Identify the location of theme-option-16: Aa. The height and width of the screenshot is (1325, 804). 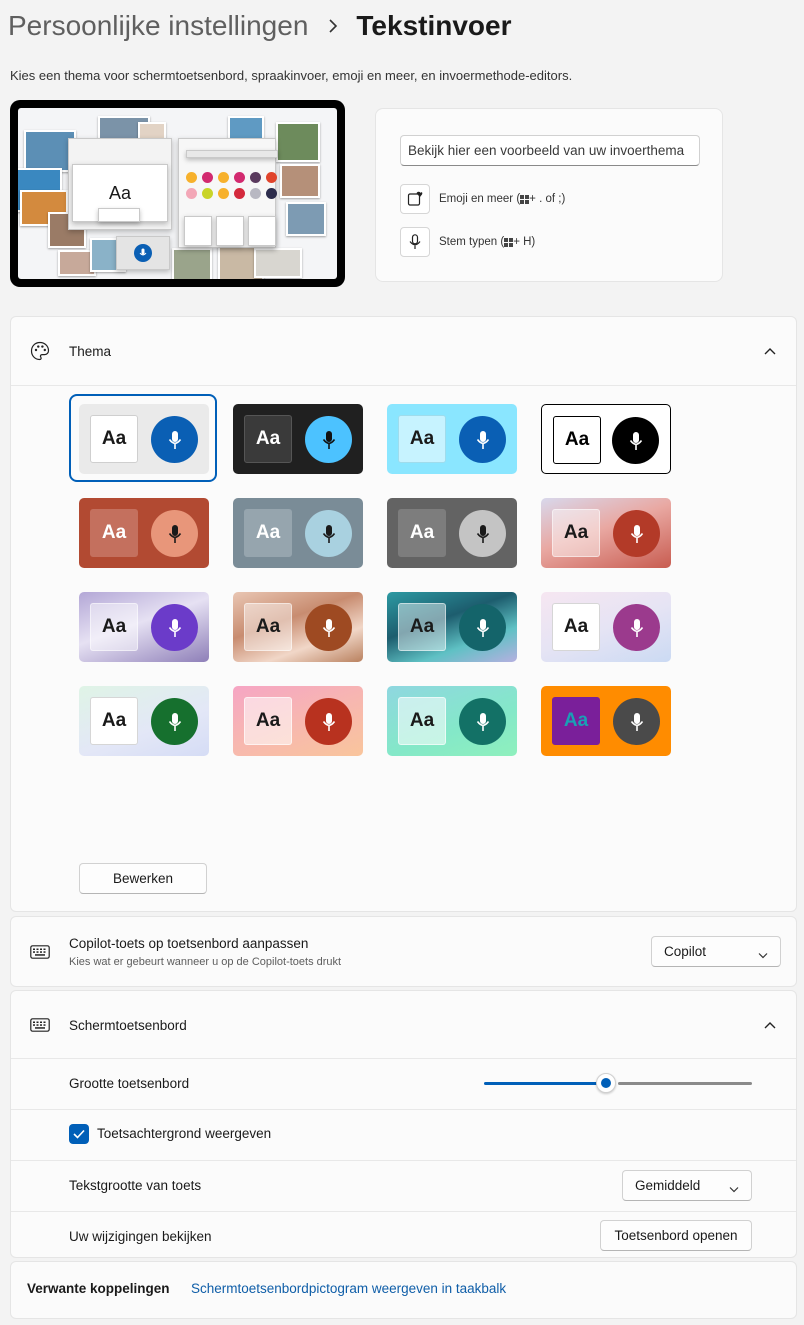
(606, 721).